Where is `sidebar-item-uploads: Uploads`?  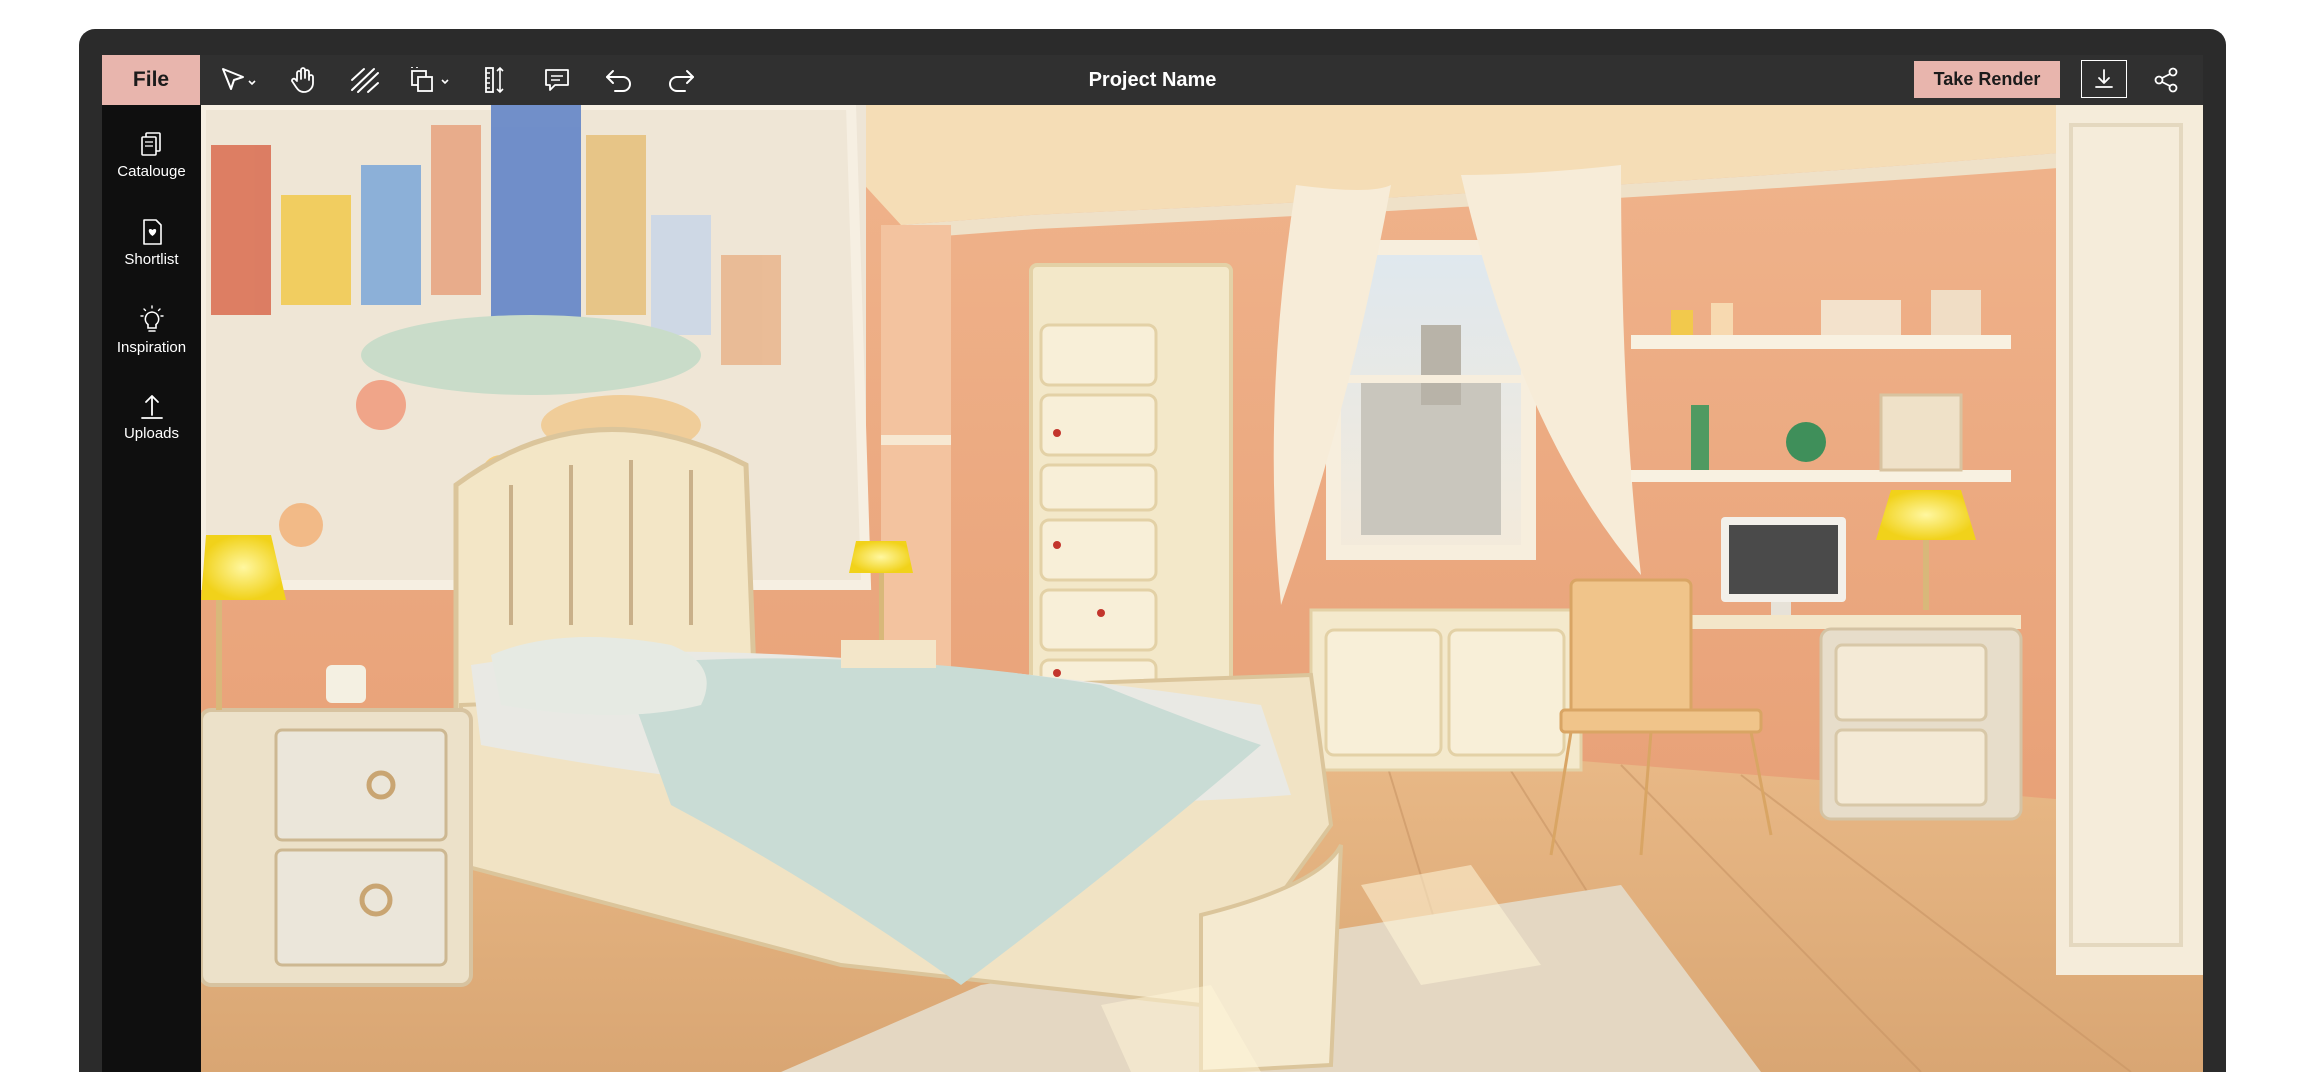 sidebar-item-uploads: Uploads is located at coordinates (151, 426).